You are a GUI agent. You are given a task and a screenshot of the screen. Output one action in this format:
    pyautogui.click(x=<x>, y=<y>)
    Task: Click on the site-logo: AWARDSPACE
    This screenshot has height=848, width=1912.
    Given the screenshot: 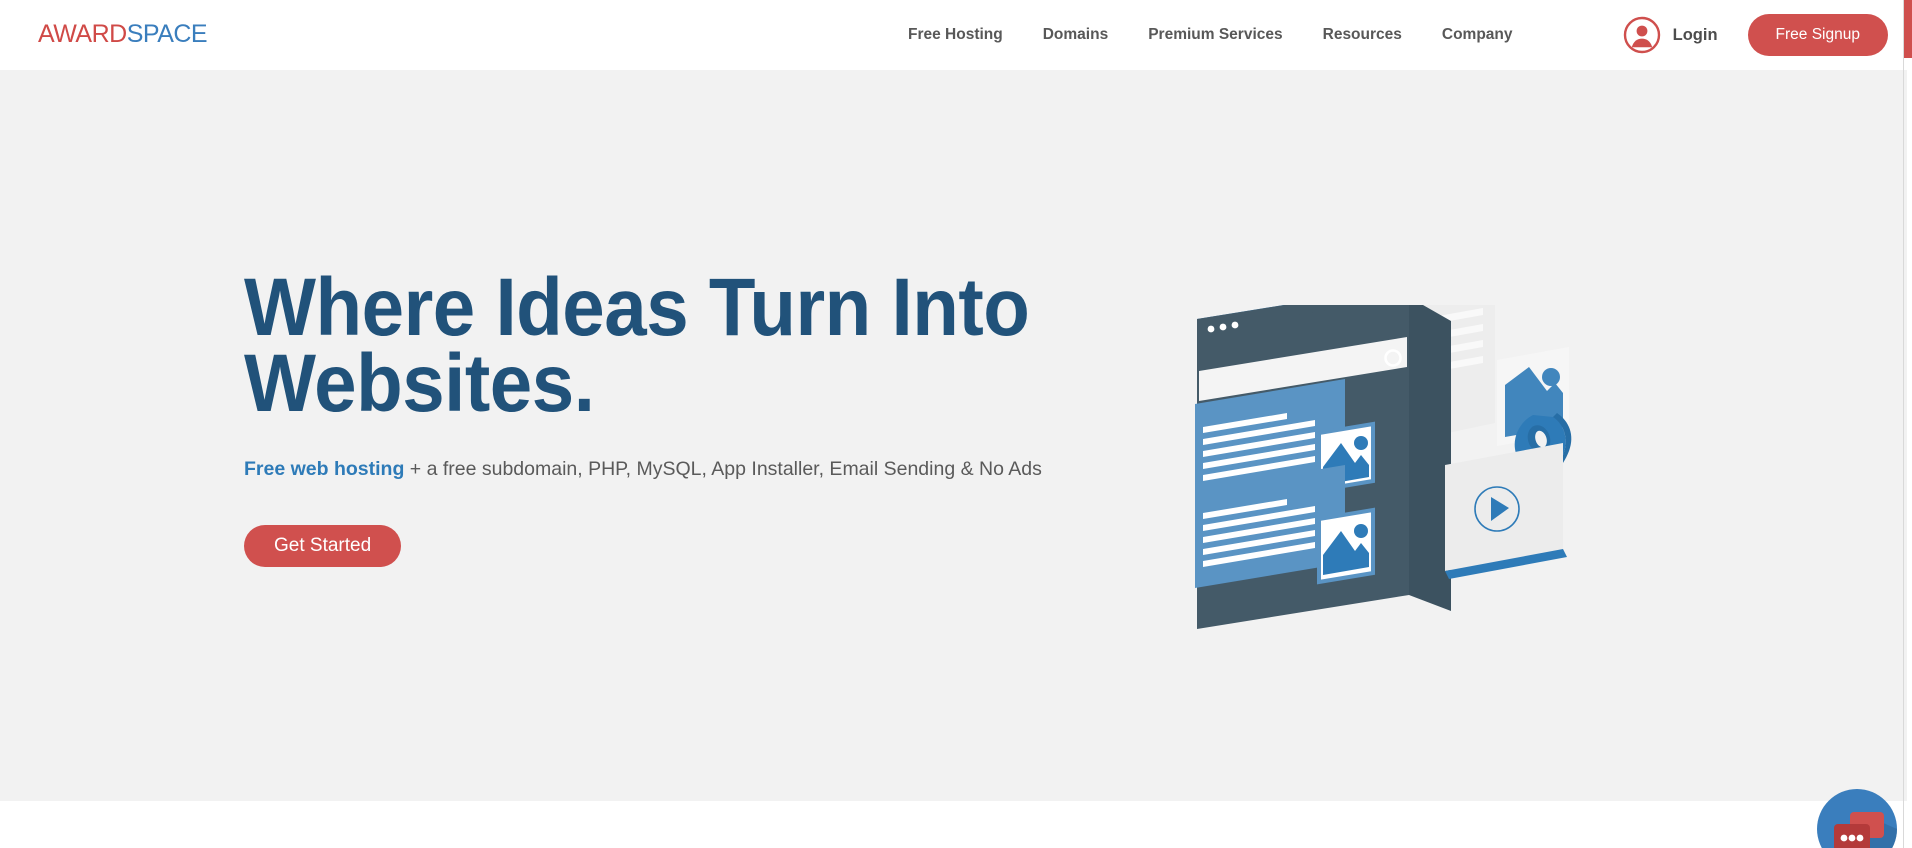 What is the action you would take?
    pyautogui.click(x=123, y=34)
    